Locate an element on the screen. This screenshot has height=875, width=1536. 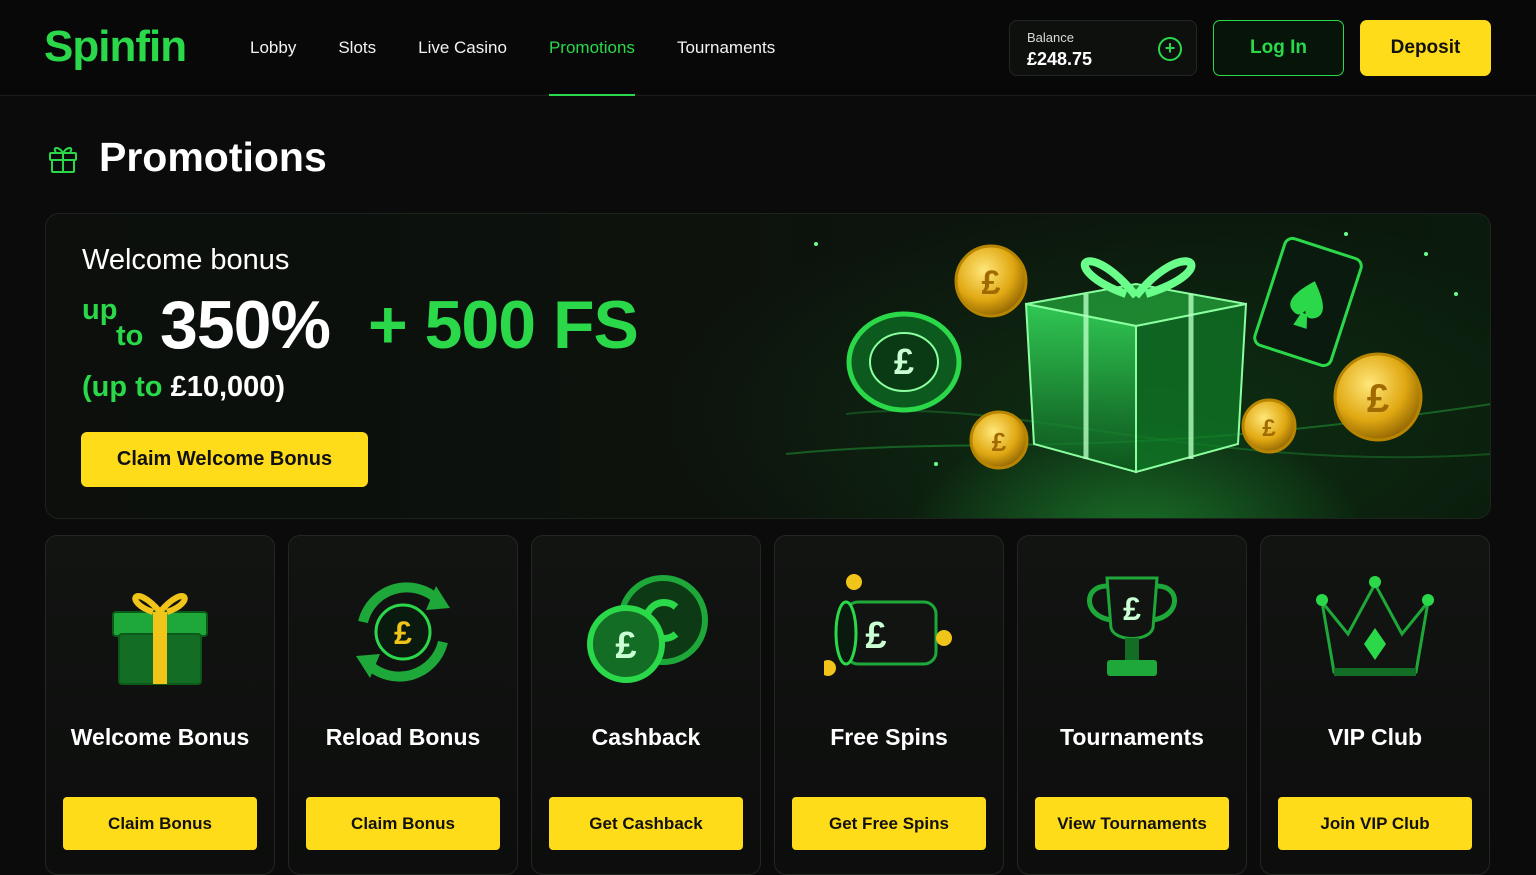
promo-card-welcome-bonus: Welcome Bonus Claim Bonus is located at coordinates (160, 705).